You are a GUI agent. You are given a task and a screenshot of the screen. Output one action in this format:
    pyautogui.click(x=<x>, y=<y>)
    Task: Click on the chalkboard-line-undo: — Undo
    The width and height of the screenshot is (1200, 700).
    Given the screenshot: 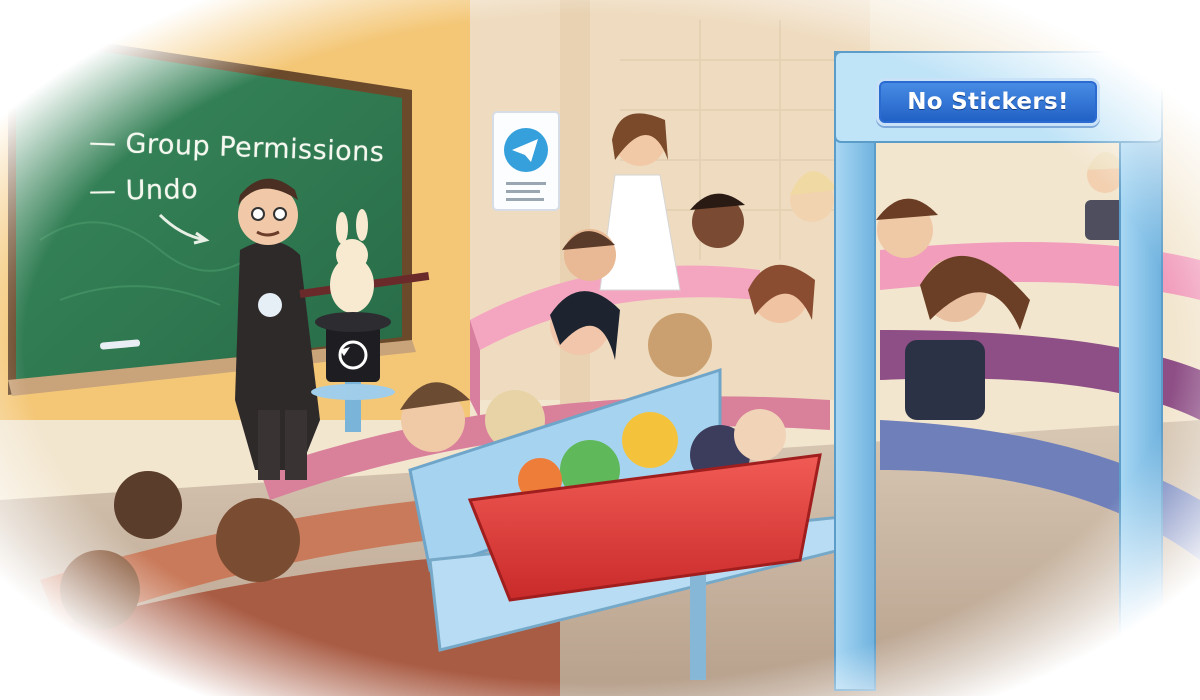 What is the action you would take?
    pyautogui.click(x=143, y=190)
    